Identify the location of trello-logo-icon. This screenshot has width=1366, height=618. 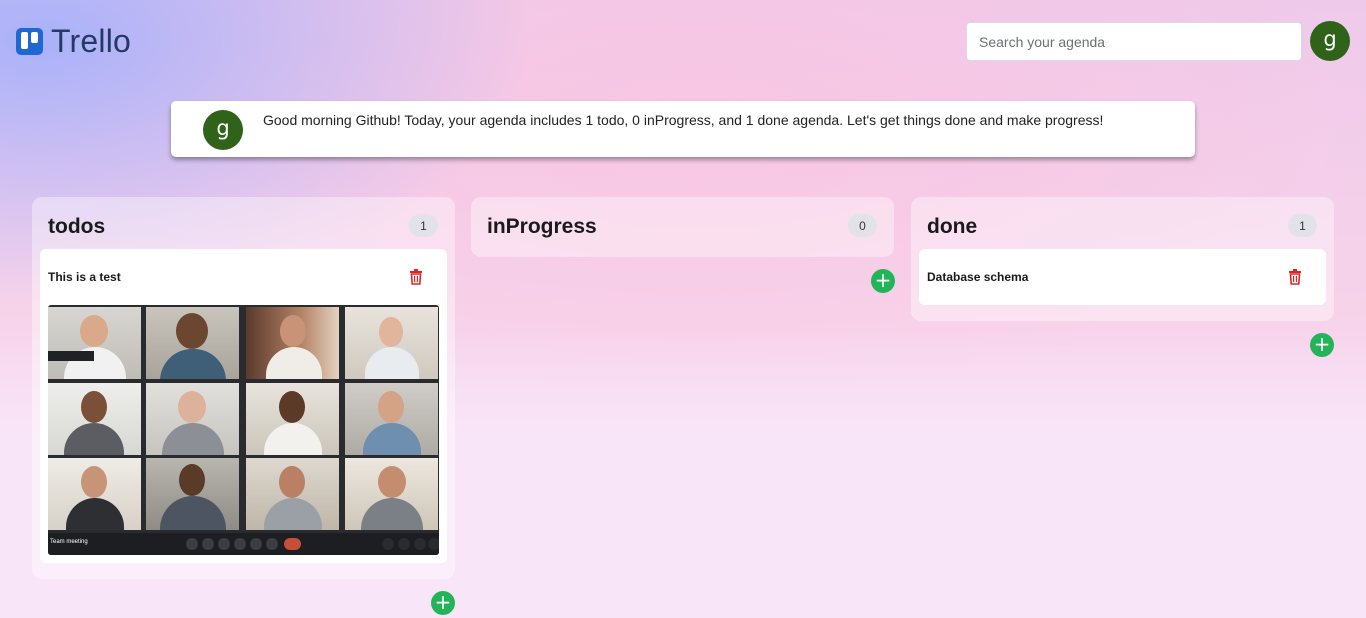
(29, 41).